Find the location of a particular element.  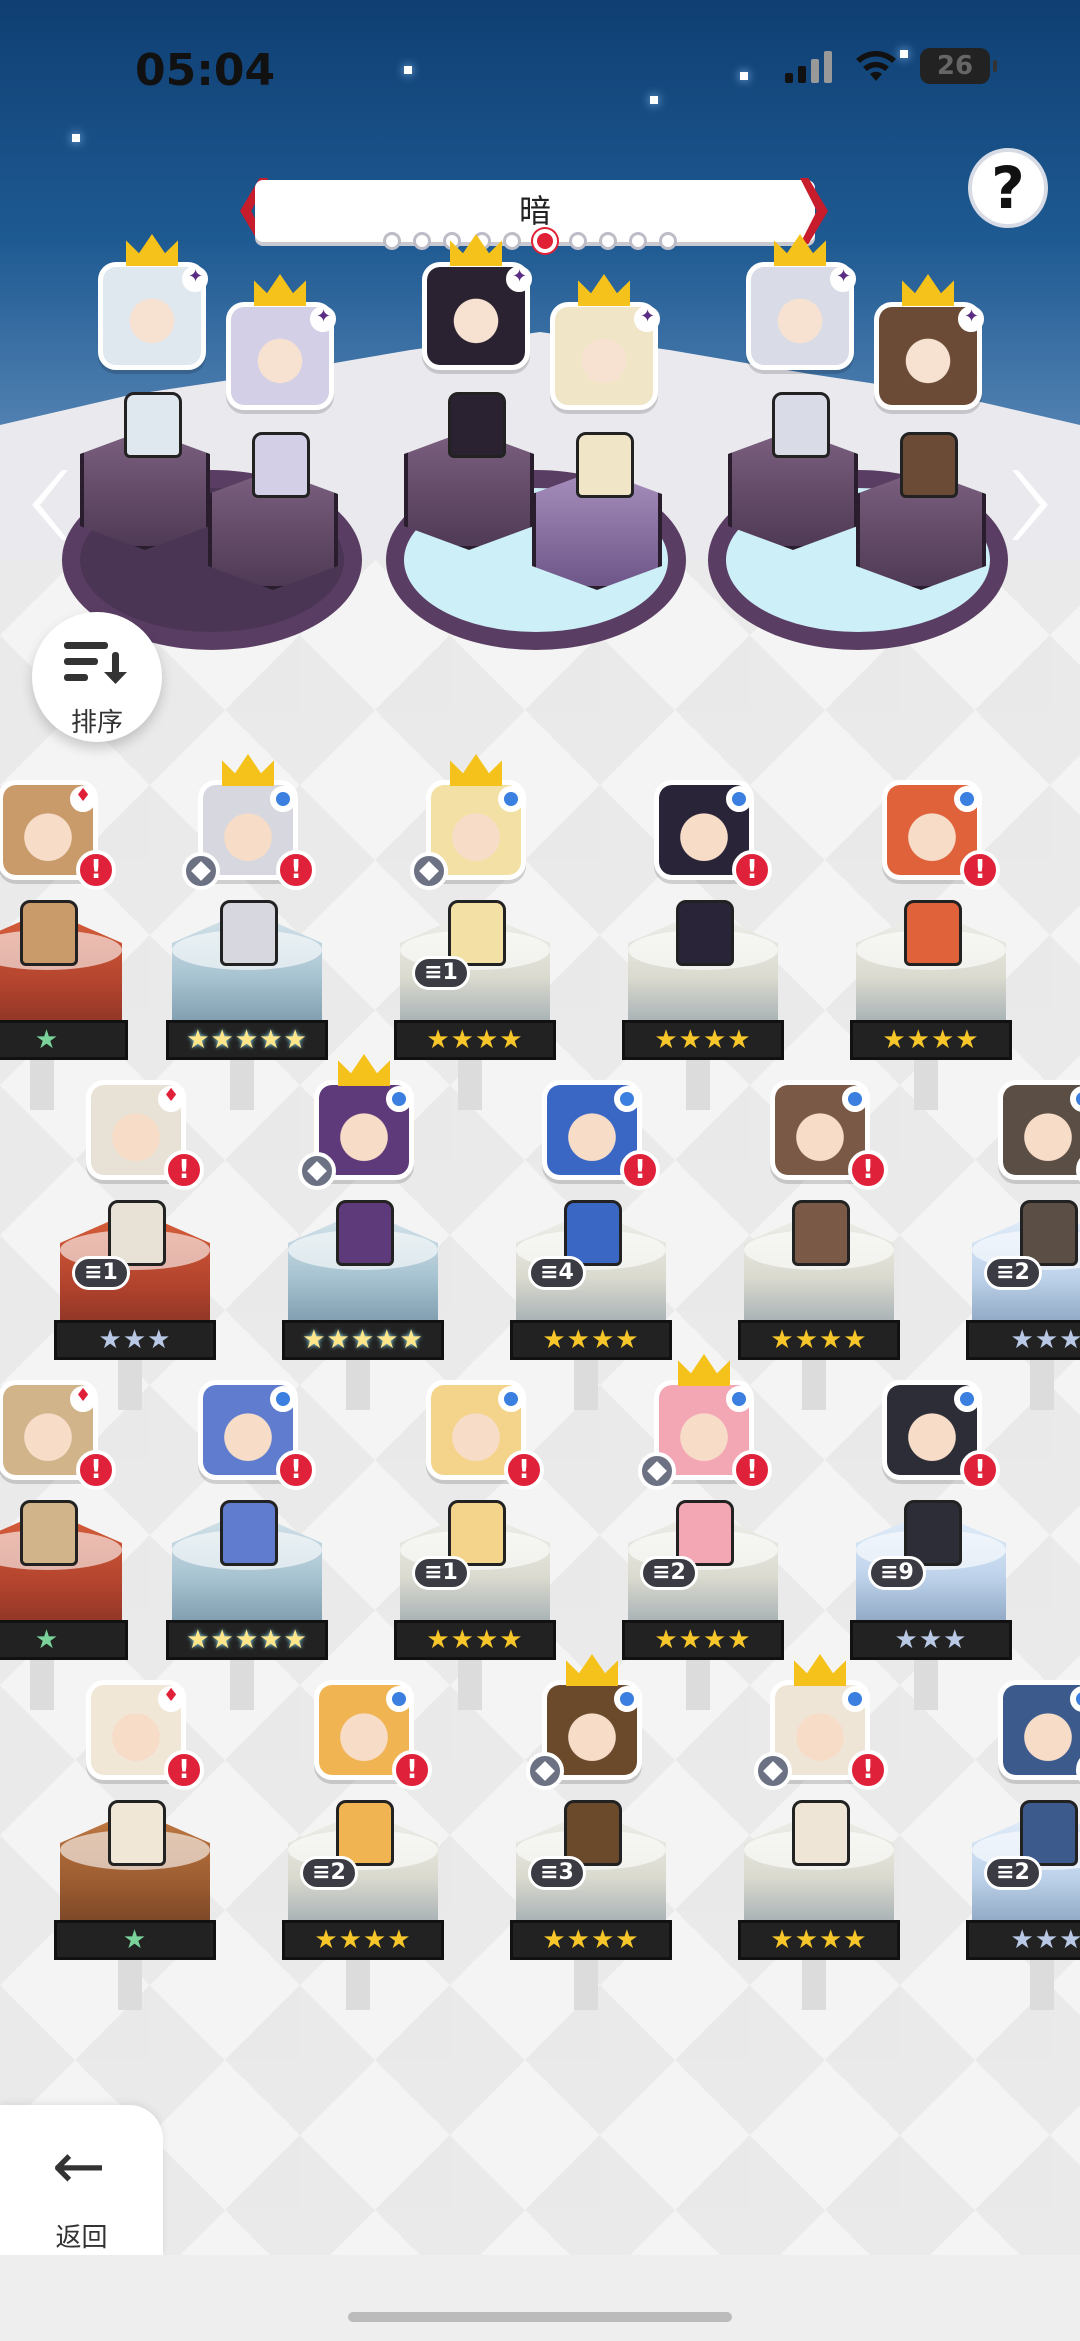

status-icons: 26 is located at coordinates (891, 66).